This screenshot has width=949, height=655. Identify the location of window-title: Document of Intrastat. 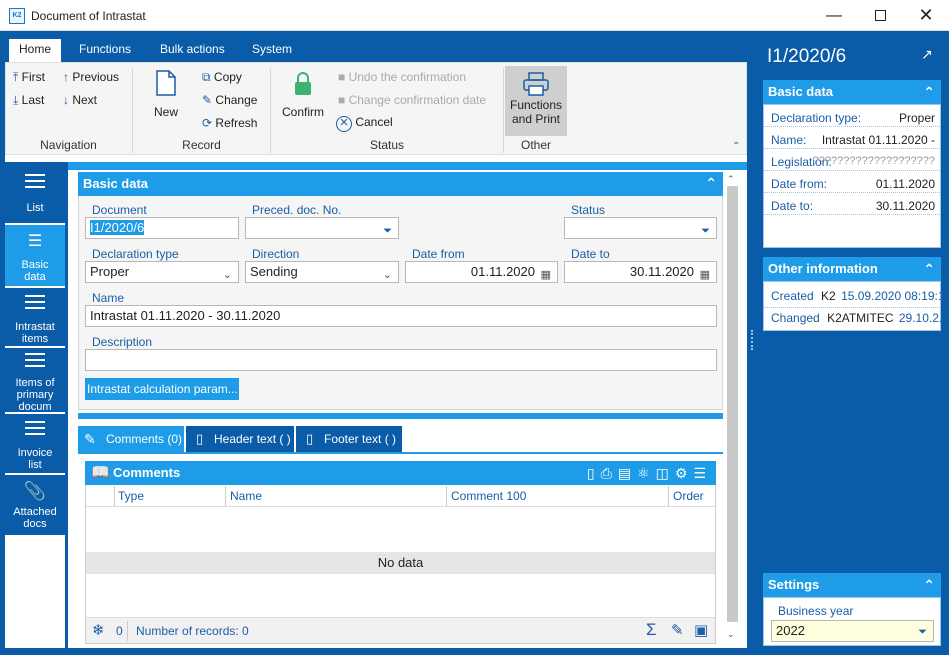
(88, 16).